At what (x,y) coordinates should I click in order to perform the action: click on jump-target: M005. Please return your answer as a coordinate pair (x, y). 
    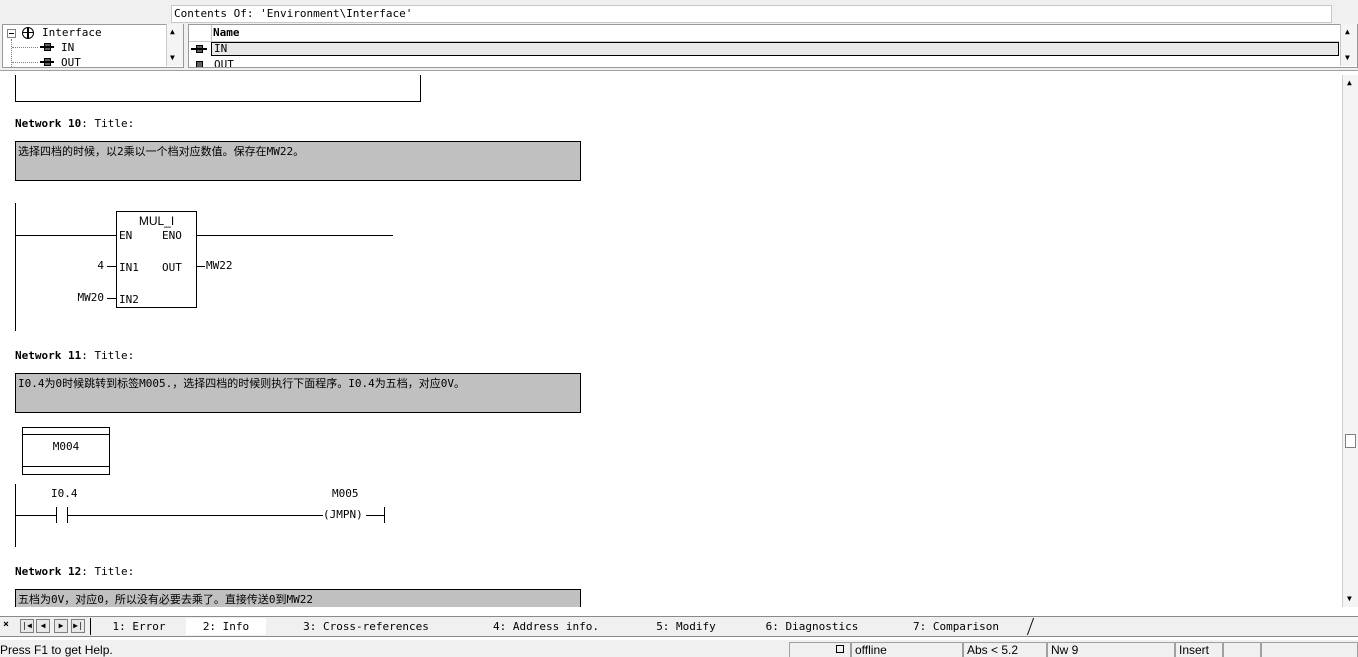
    Looking at the image, I should click on (345, 494).